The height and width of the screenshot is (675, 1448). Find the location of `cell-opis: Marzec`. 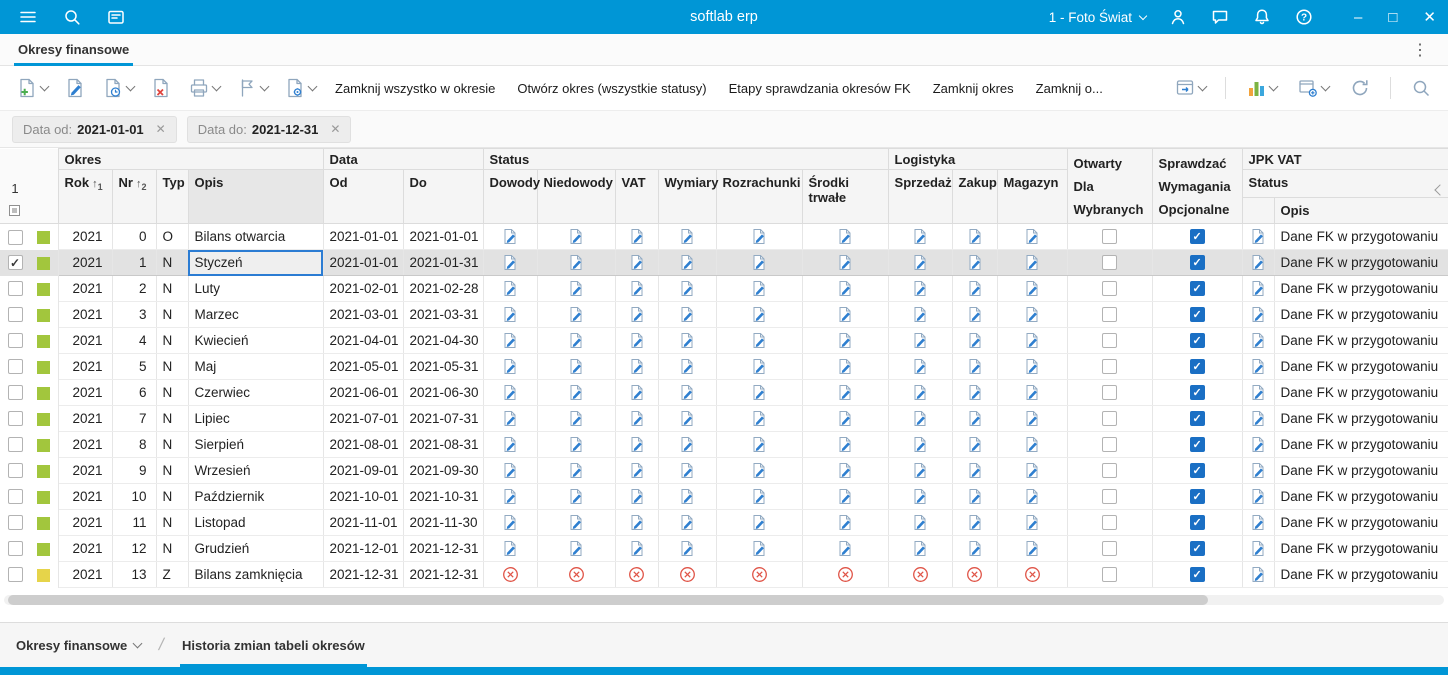

cell-opis: Marzec is located at coordinates (256, 314).